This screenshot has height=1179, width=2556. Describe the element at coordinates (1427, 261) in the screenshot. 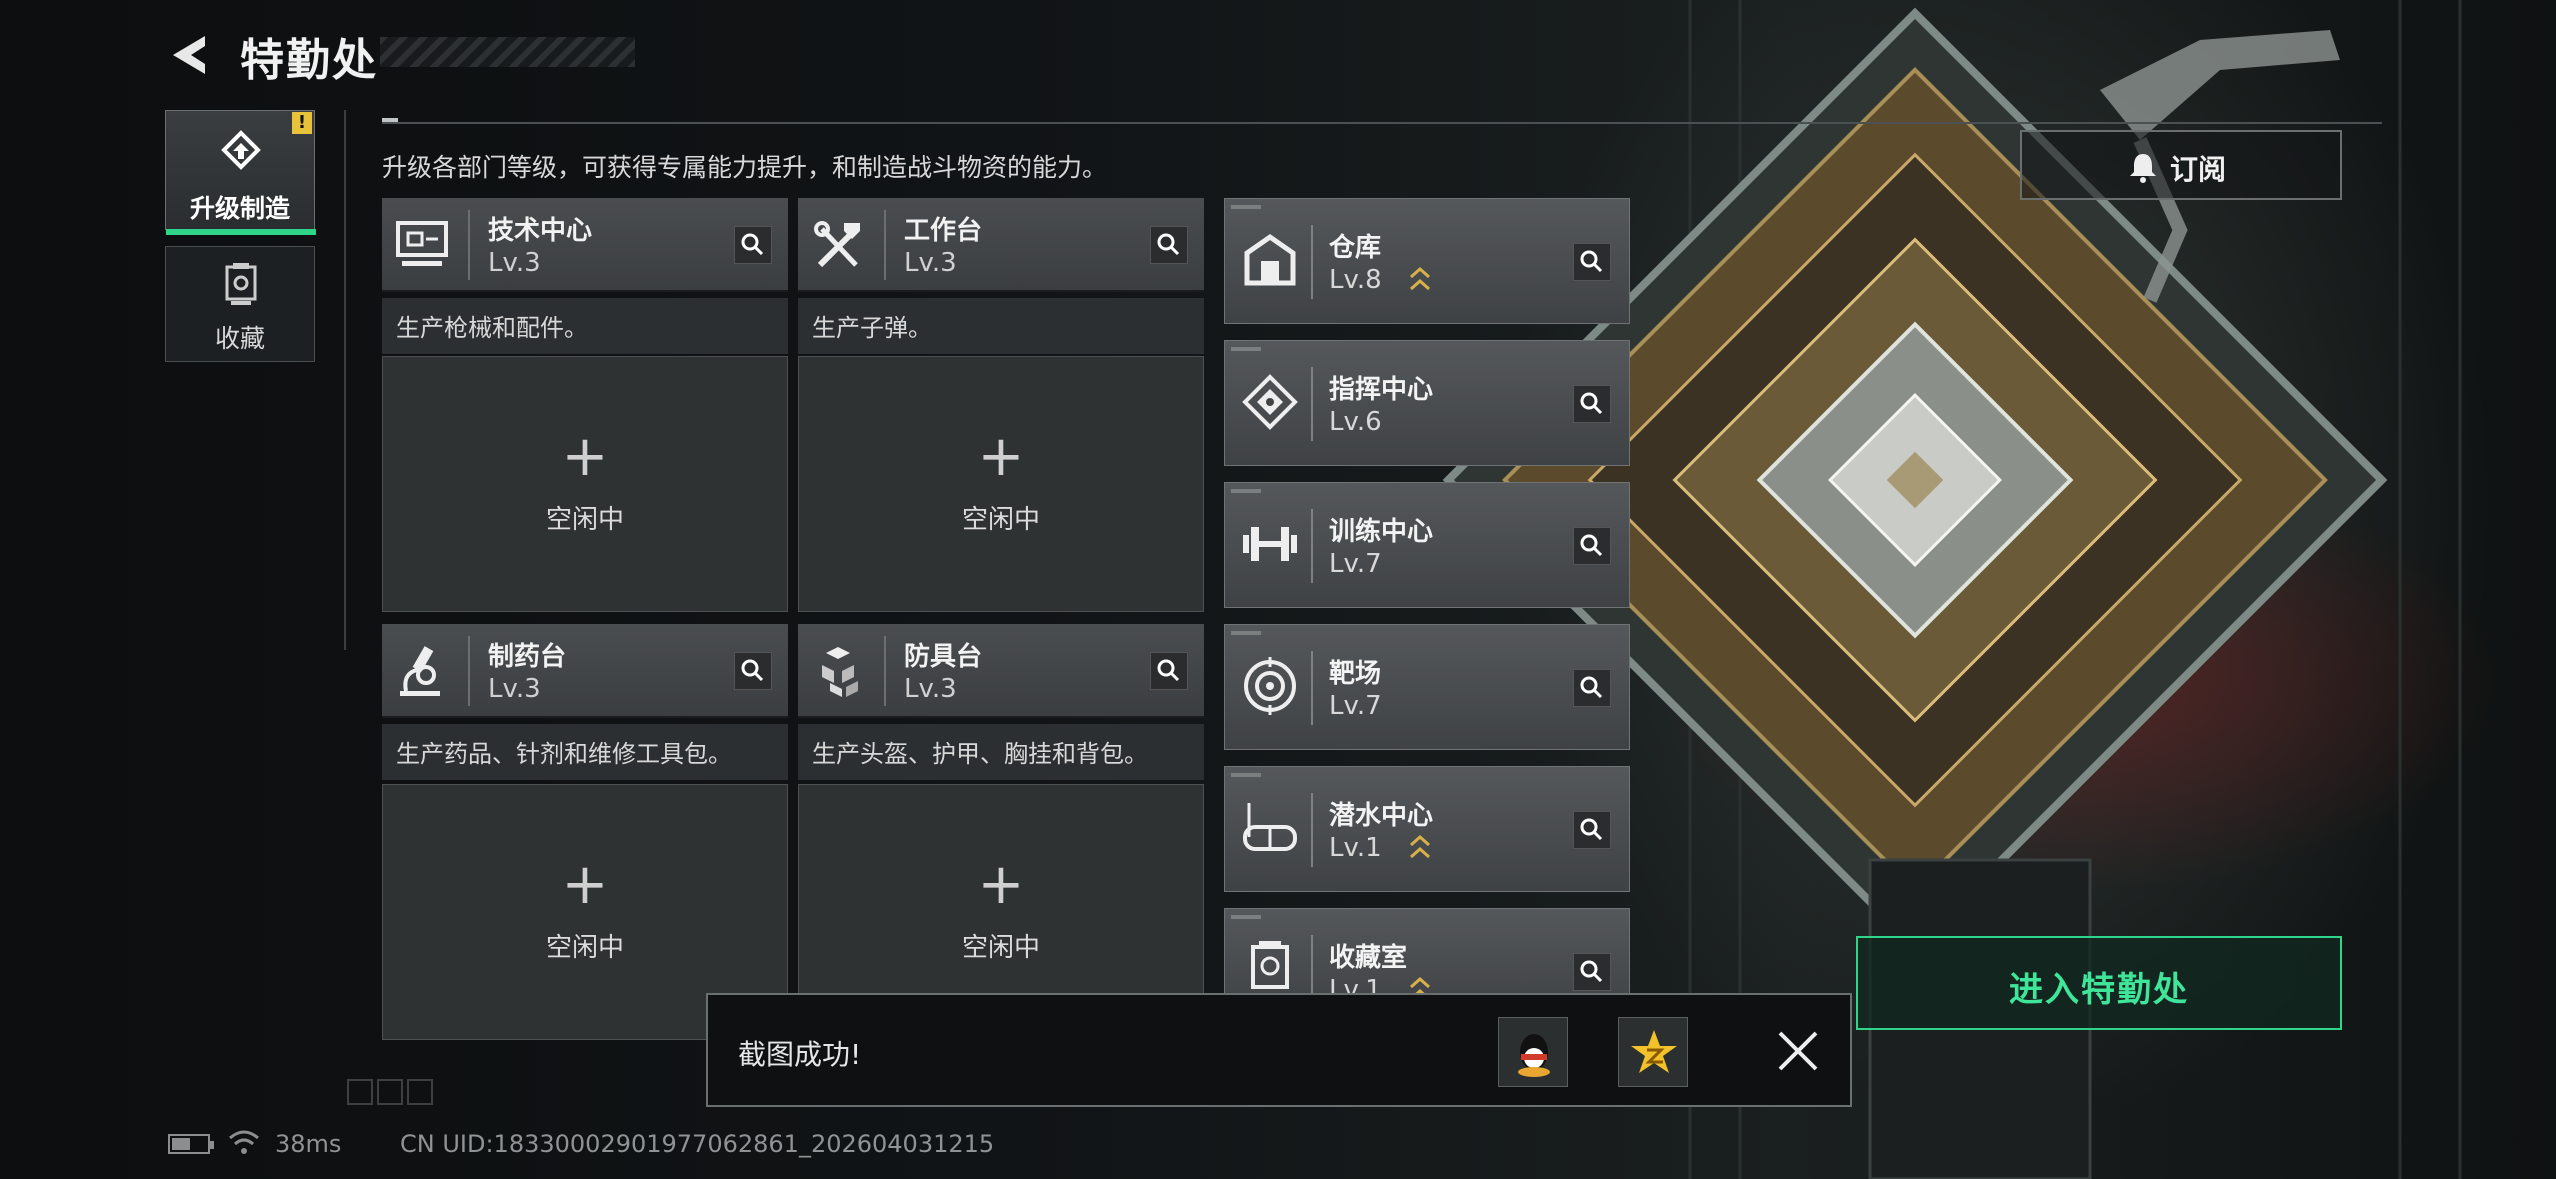

I see `facility-warehouse: 仓库 Lv.8` at that location.